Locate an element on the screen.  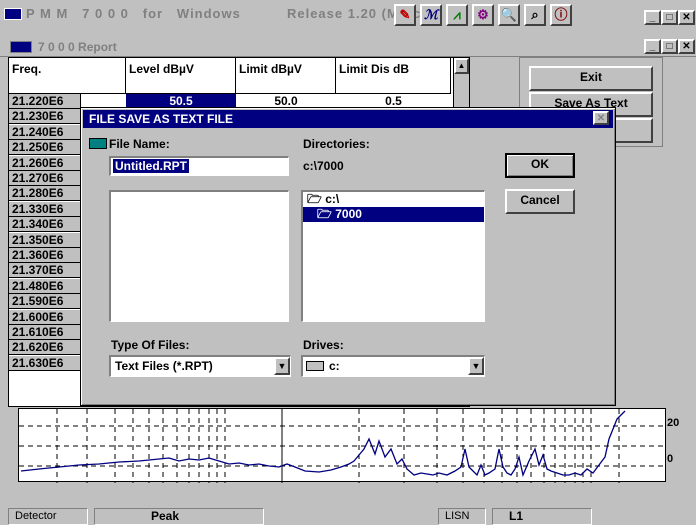
limit-cell: 50.0 is located at coordinates (286, 101).